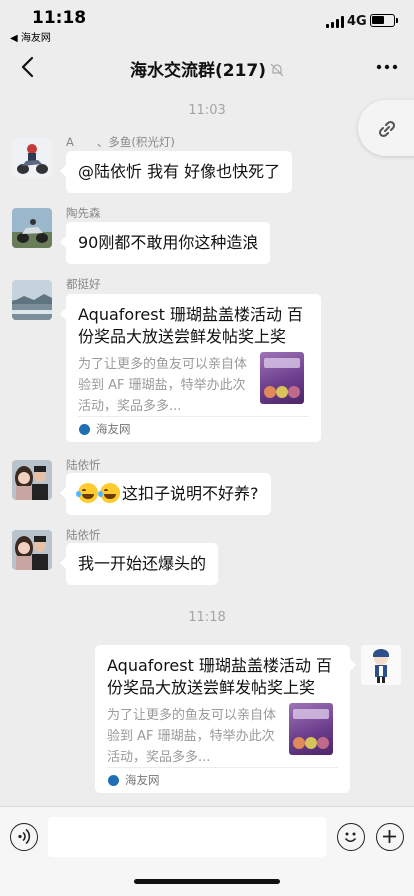  What do you see at coordinates (207, 22) in the screenshot?
I see `status-bar: 11:18 ◀ 海友网 4G` at bounding box center [207, 22].